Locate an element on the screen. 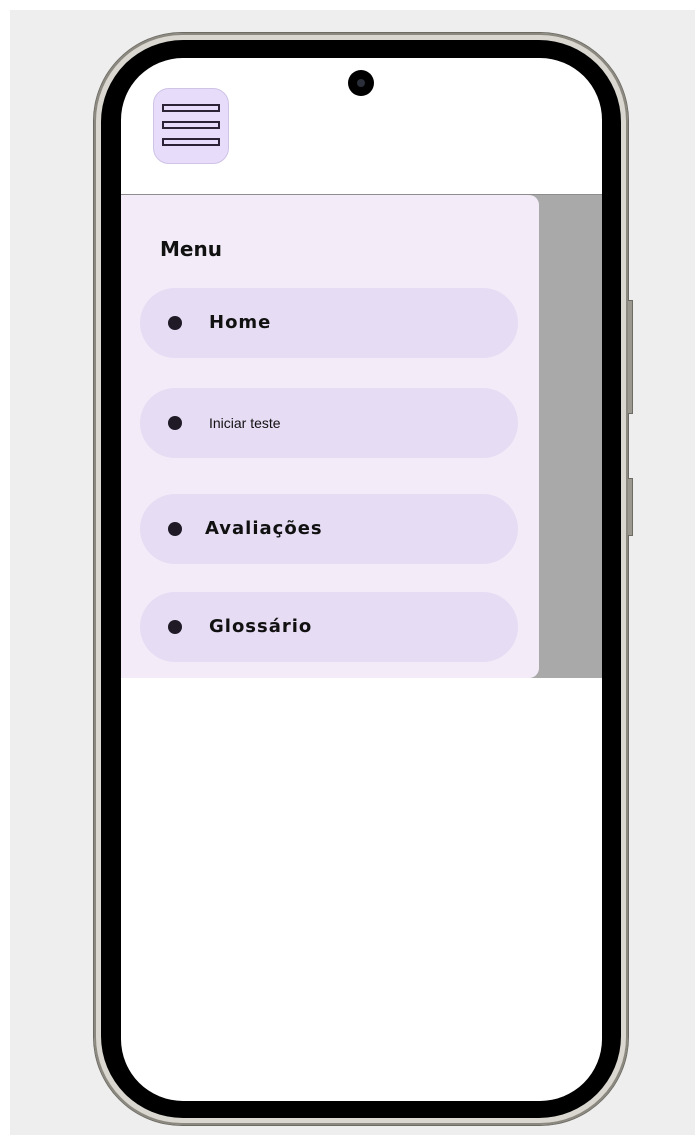 This screenshot has width=695, height=1135. nav-item-home: Home is located at coordinates (329, 323).